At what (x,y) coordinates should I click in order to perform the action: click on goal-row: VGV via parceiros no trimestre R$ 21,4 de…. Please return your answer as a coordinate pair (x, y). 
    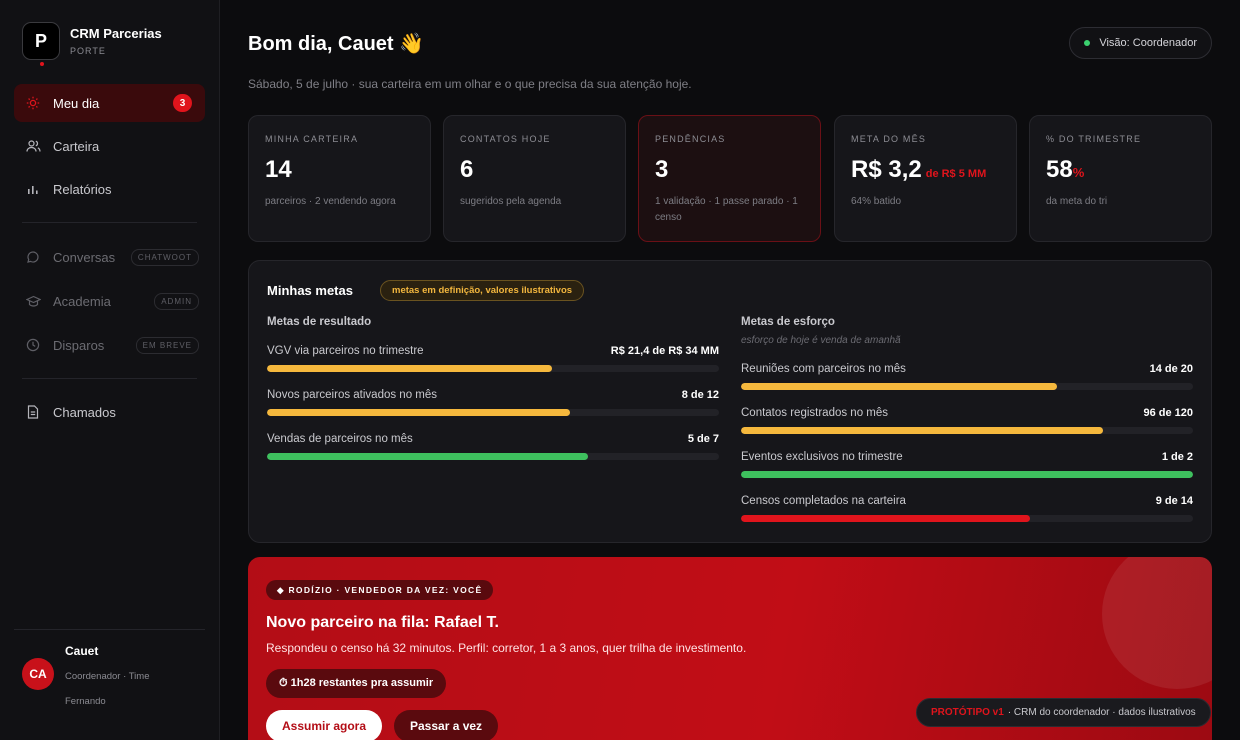
    Looking at the image, I should click on (493, 358).